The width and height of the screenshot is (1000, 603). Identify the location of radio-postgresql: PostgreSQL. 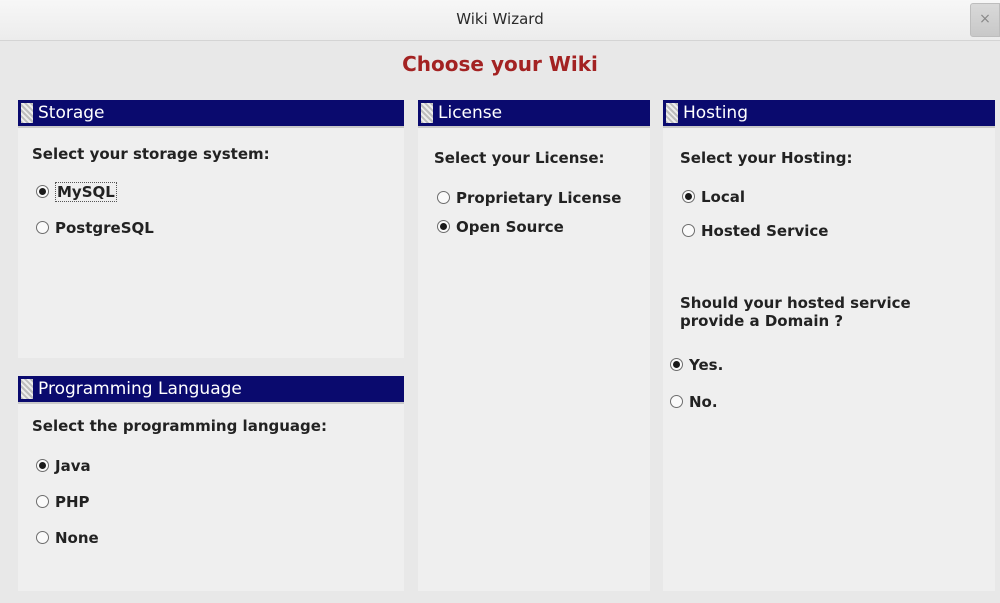
(95, 228).